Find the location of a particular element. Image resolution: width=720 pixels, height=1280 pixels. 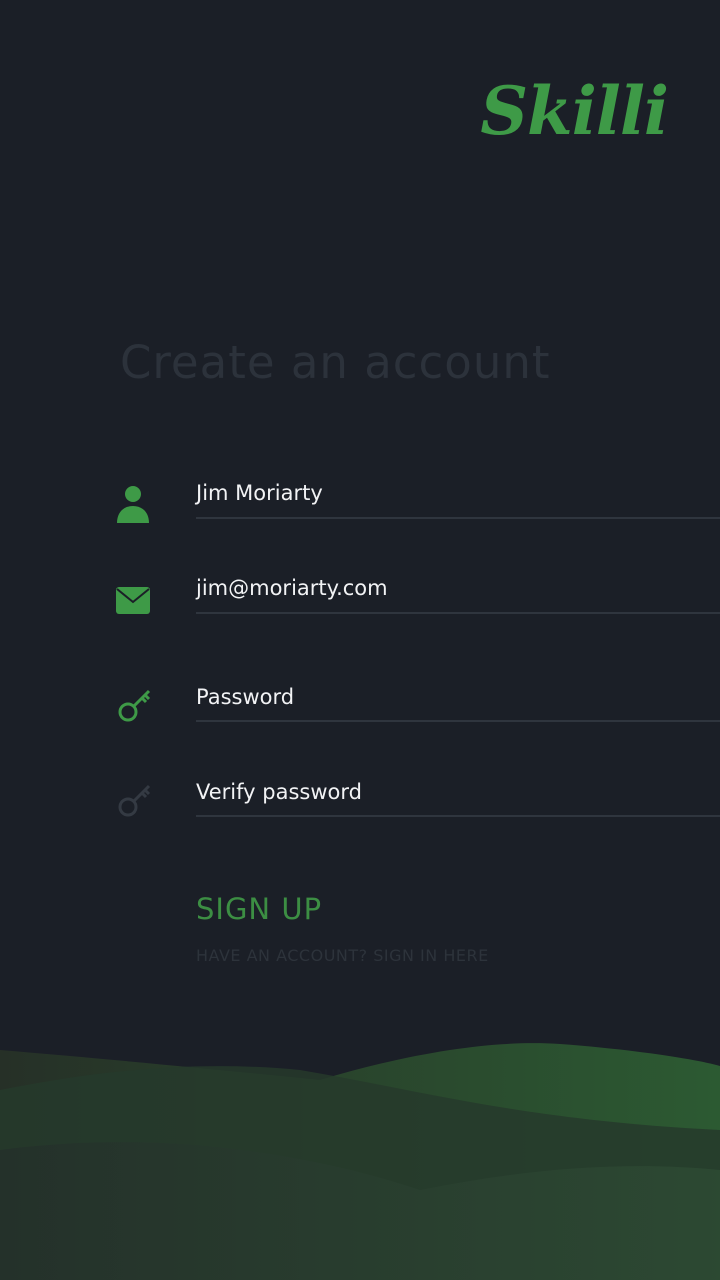

password-input: Password is located at coordinates (446, 697).